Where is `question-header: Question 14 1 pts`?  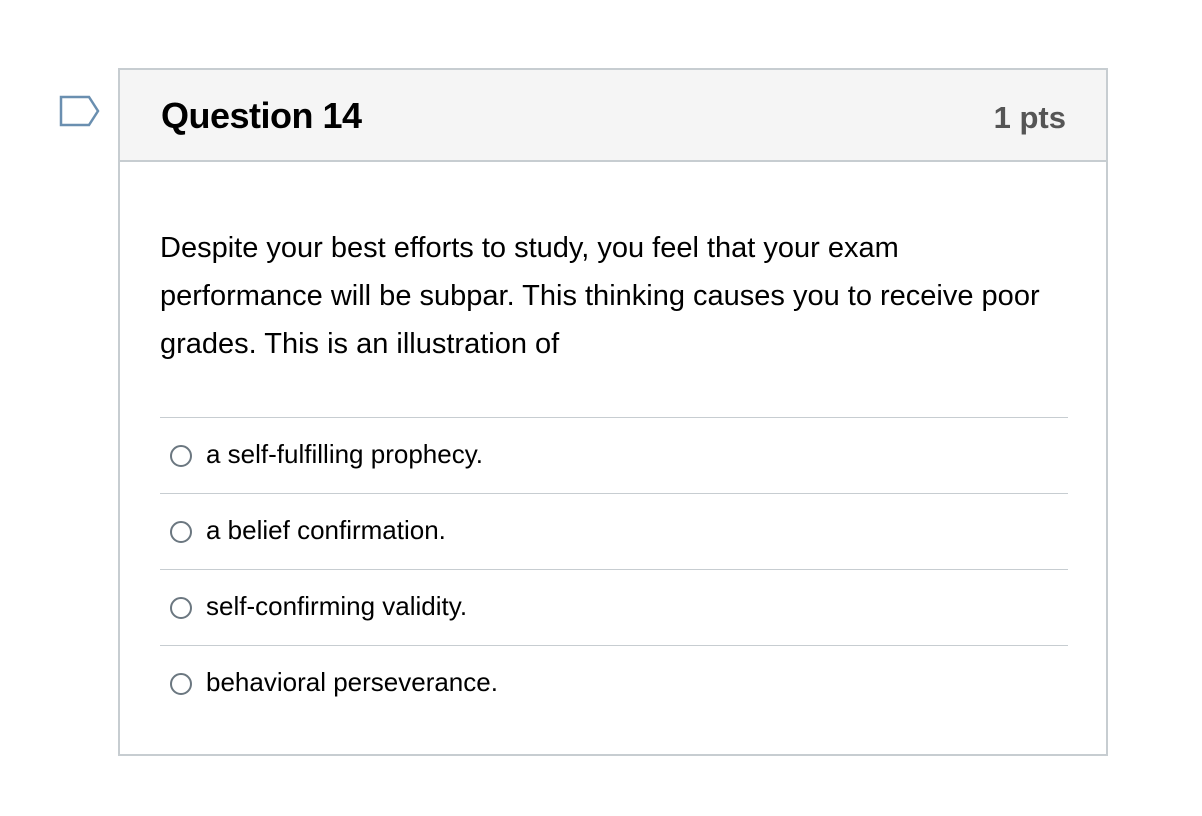
question-header: Question 14 1 pts is located at coordinates (613, 116).